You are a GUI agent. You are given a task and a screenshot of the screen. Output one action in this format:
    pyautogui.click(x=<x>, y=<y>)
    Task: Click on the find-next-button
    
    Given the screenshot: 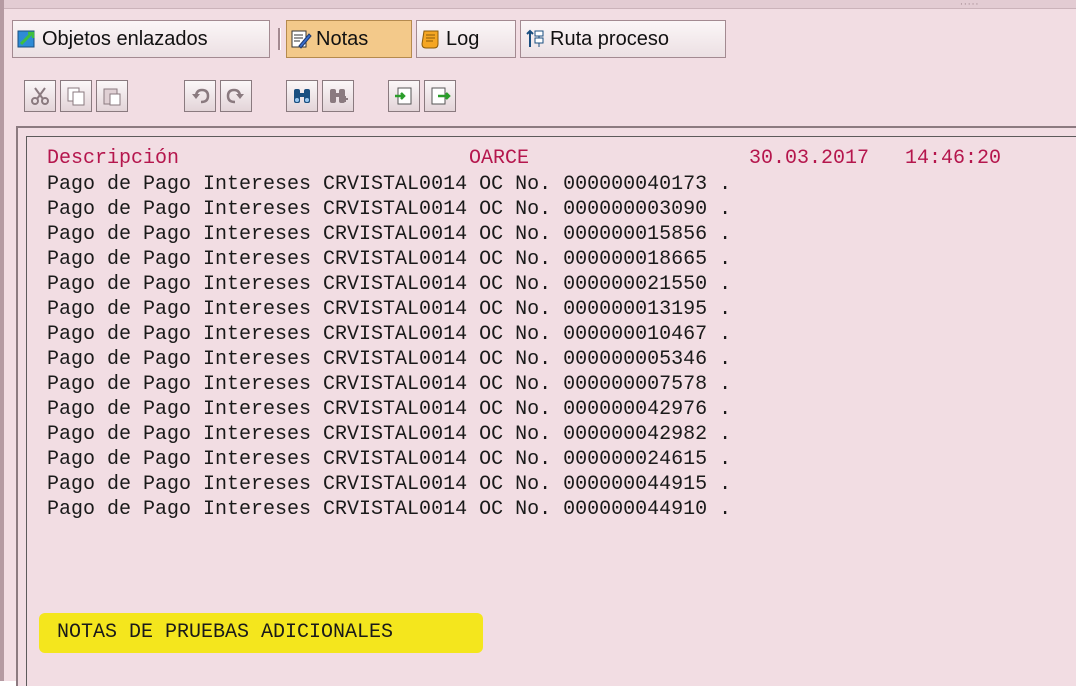 What is the action you would take?
    pyautogui.click(x=338, y=96)
    